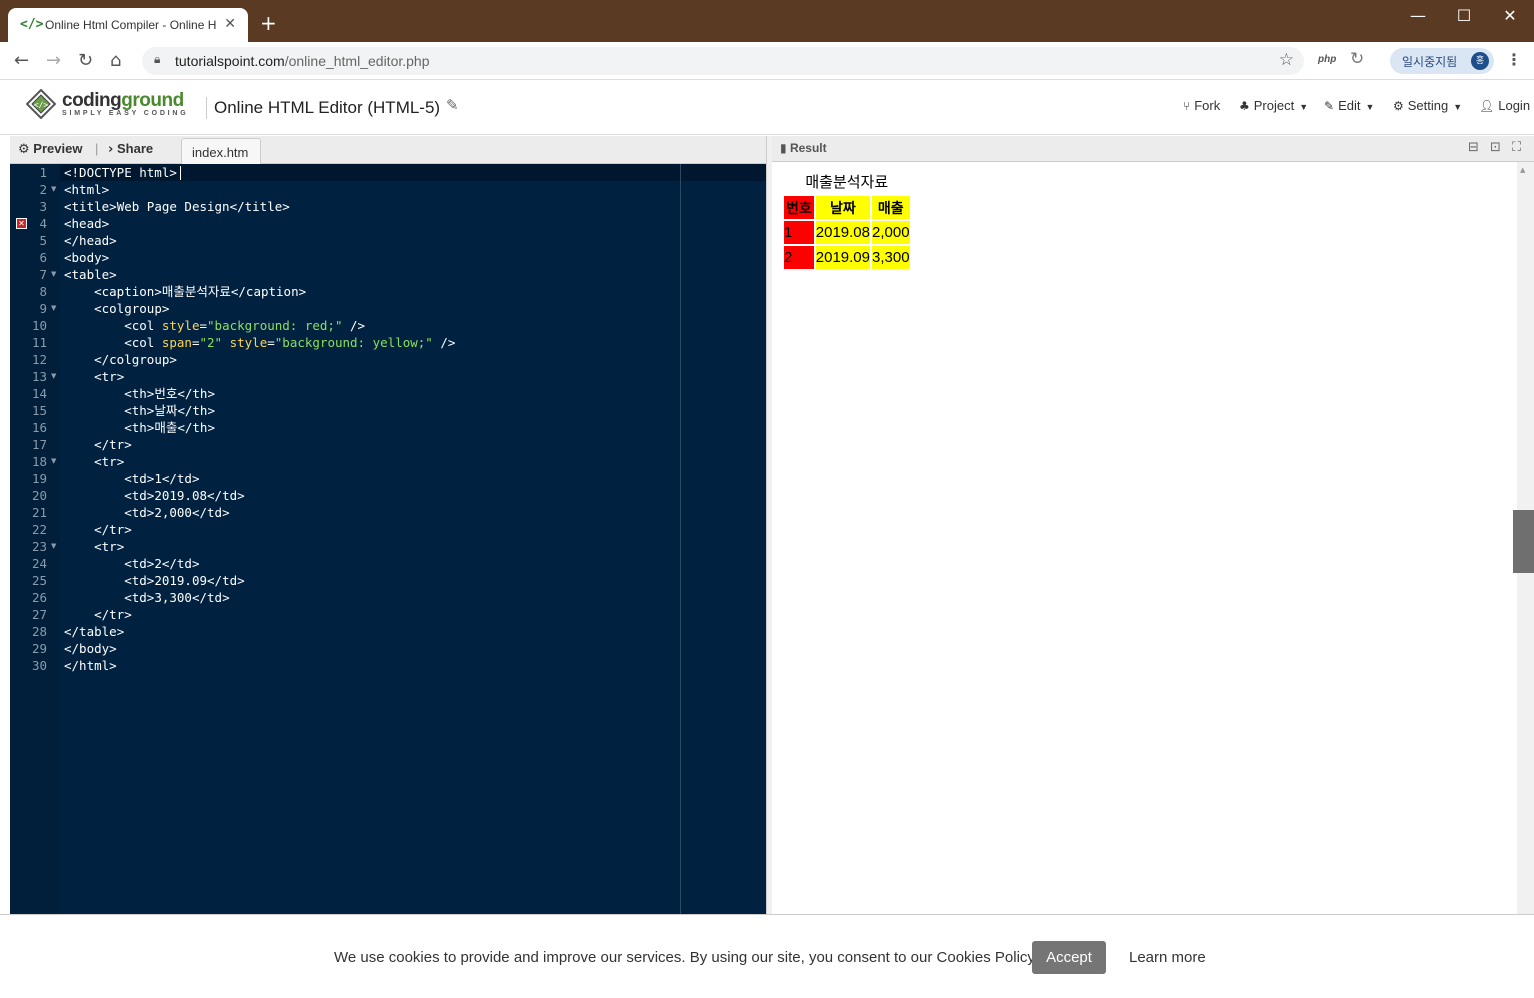 The height and width of the screenshot is (998, 1534). I want to click on code-line: <td>3,300</td>, so click(146, 597).